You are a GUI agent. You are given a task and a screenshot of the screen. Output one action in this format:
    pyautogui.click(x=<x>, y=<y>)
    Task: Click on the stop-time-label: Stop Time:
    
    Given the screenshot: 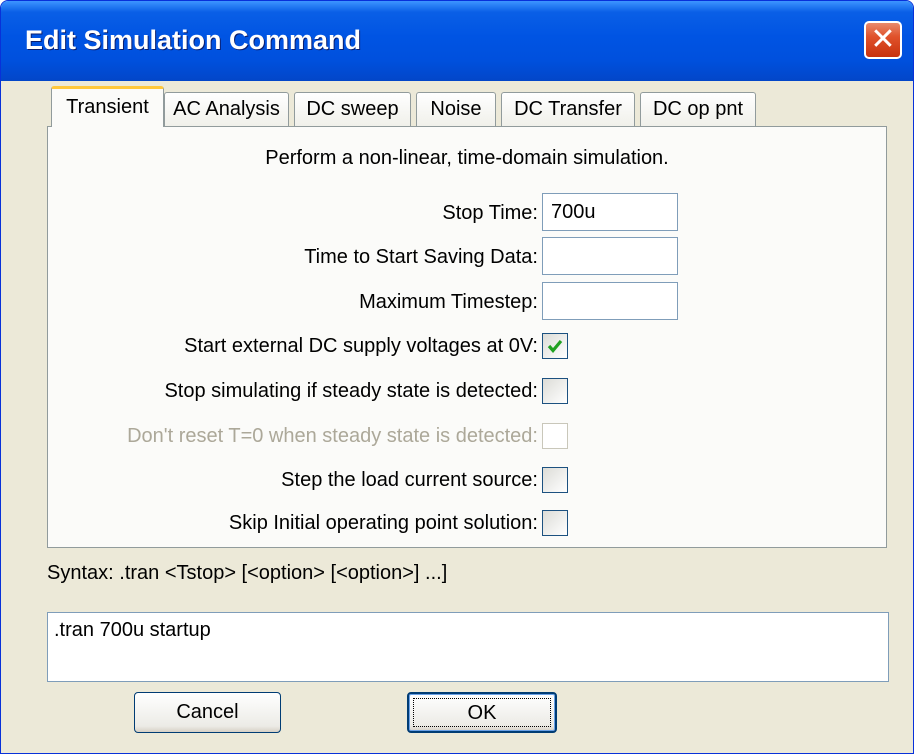 What is the action you would take?
    pyautogui.click(x=490, y=213)
    